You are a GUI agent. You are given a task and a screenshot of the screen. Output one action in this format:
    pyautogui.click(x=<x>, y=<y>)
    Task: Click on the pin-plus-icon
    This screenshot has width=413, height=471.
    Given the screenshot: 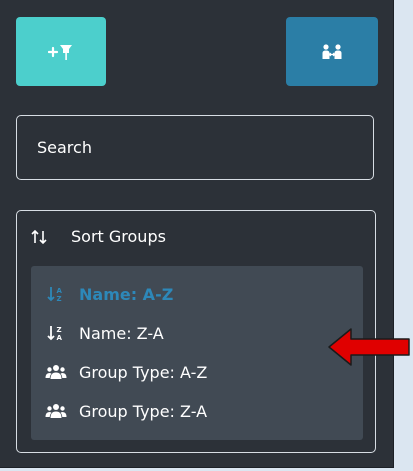 What is the action you would take?
    pyautogui.click(x=60, y=52)
    